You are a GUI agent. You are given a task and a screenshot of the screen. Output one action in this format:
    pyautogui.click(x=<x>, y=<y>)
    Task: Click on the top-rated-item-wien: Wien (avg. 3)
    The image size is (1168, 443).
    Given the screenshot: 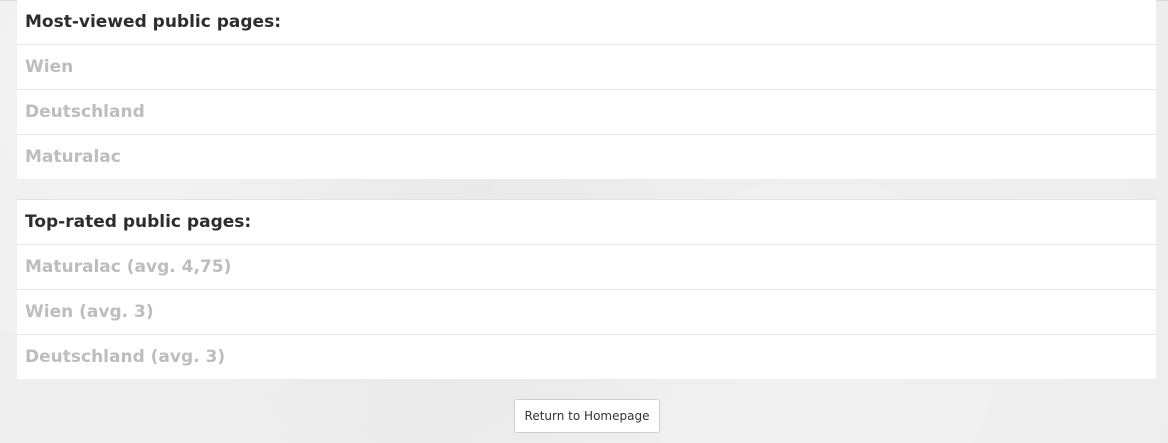 What is the action you would take?
    pyautogui.click(x=586, y=312)
    